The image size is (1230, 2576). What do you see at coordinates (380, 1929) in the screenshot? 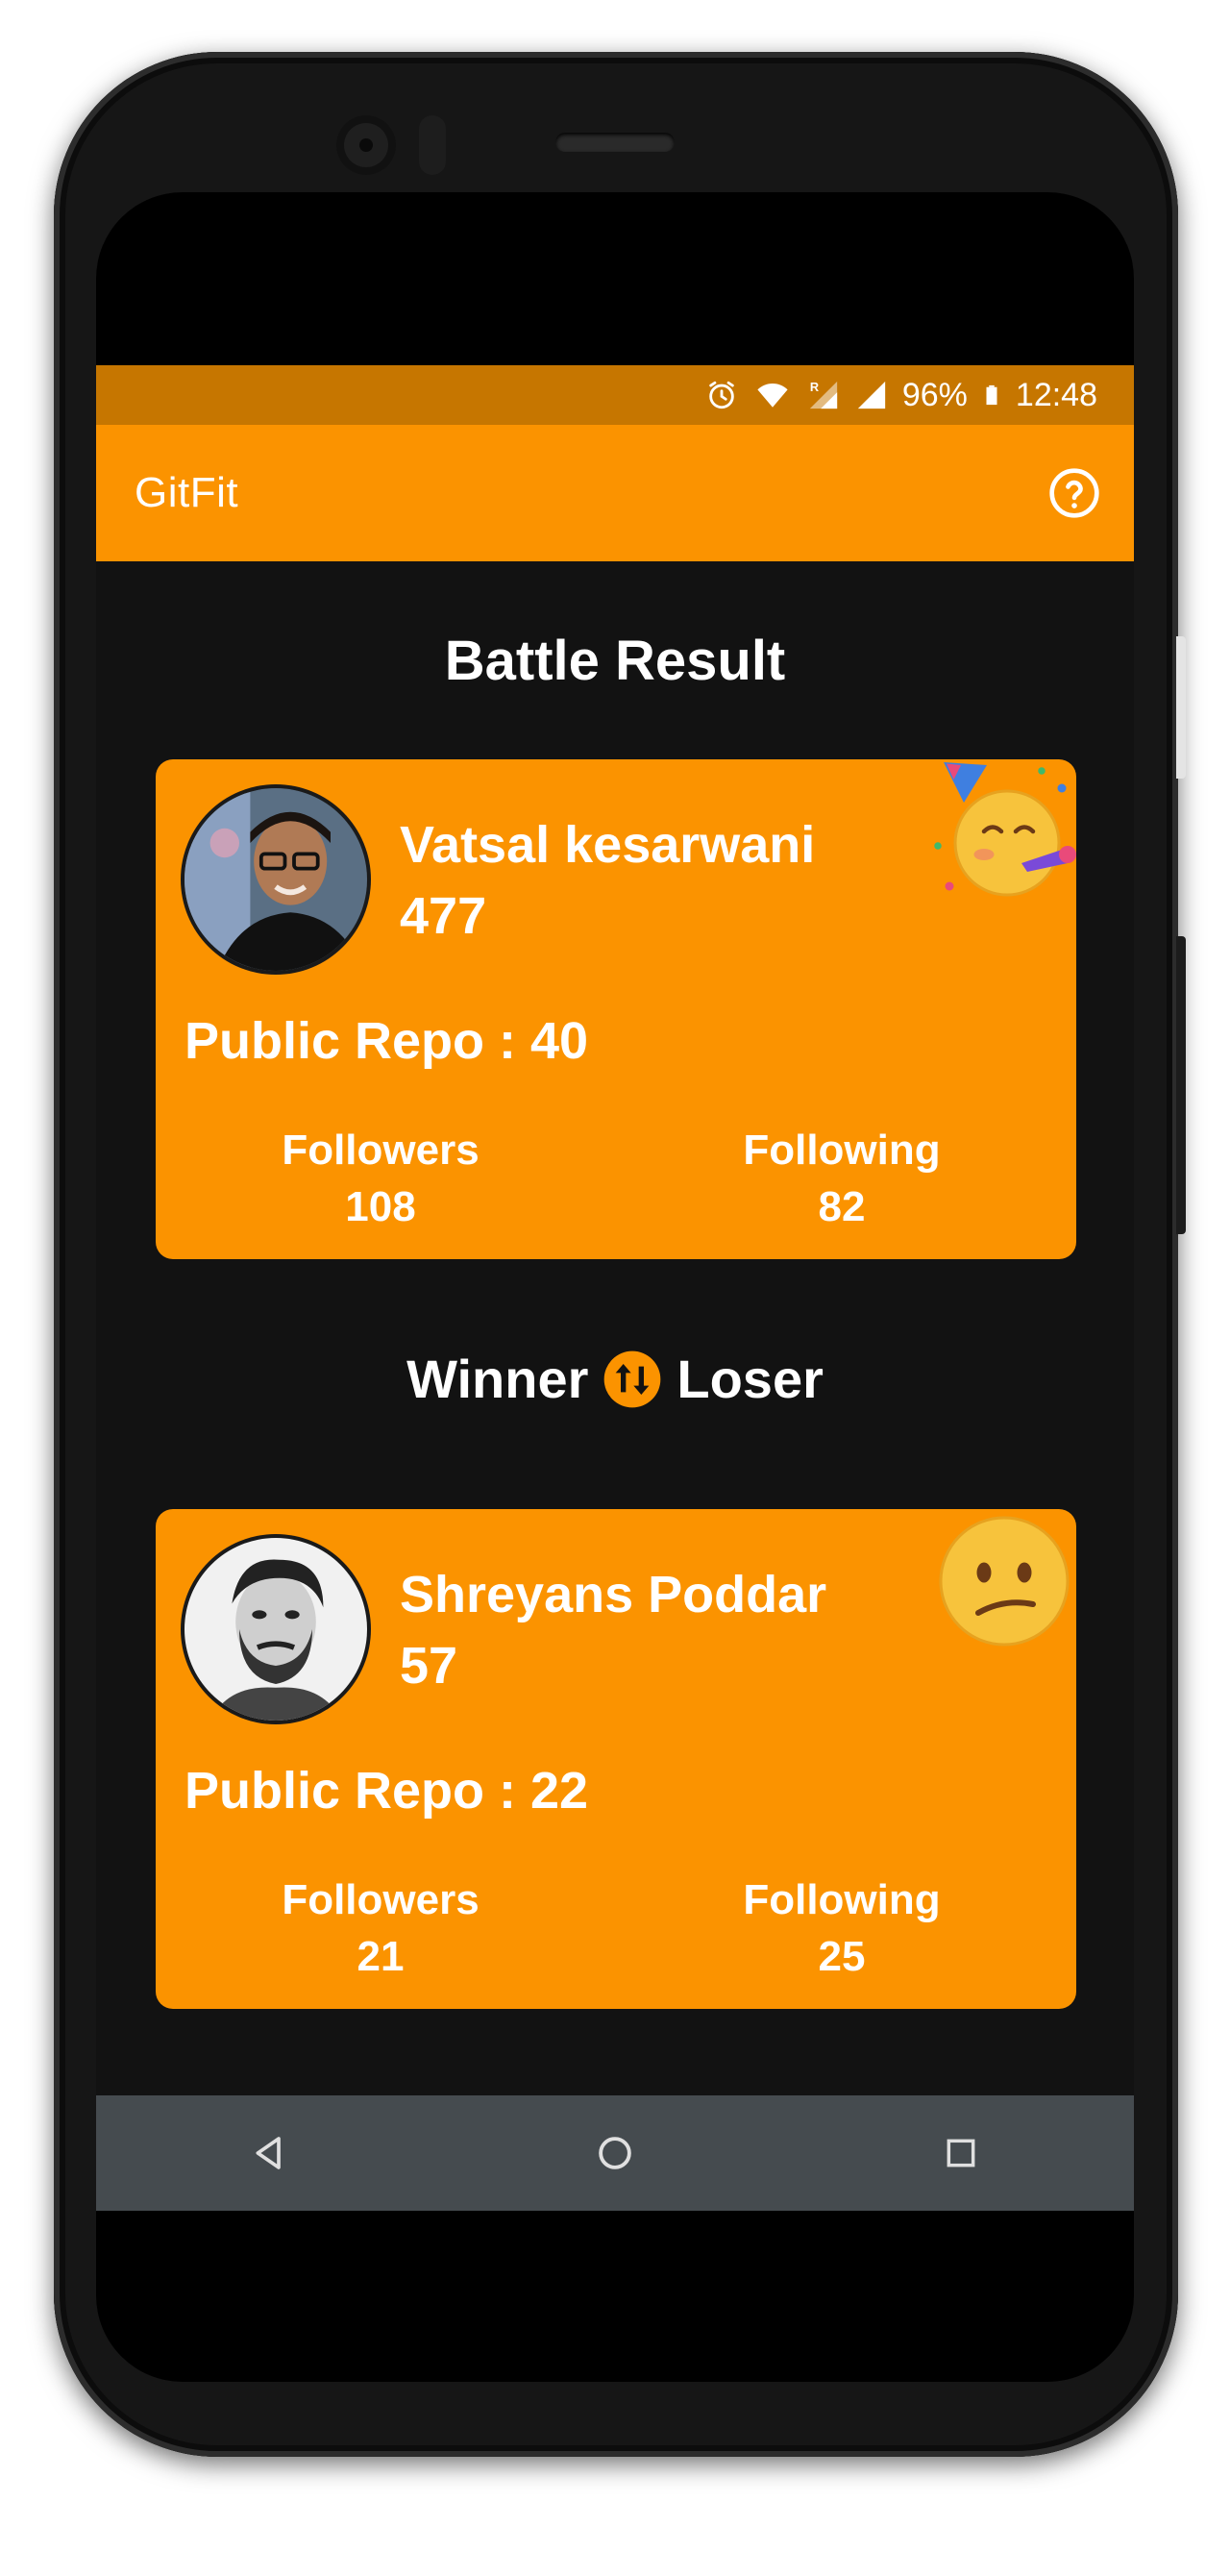
I see `loser-followers: Followers 21` at bounding box center [380, 1929].